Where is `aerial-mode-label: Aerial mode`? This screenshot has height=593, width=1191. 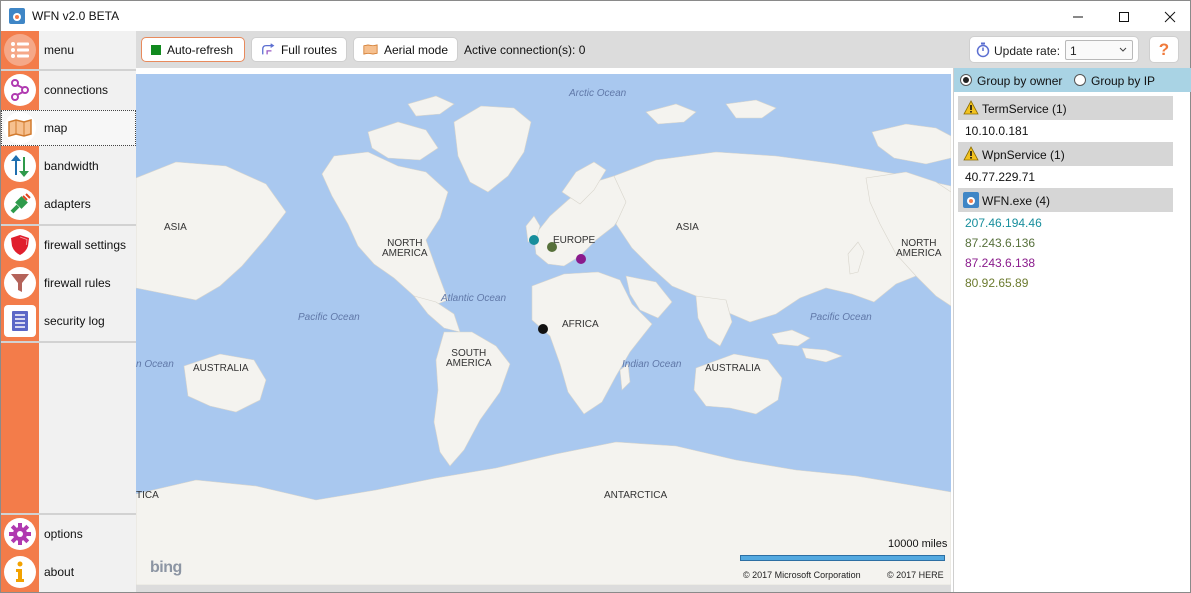
aerial-mode-label: Aerial mode is located at coordinates (415, 49).